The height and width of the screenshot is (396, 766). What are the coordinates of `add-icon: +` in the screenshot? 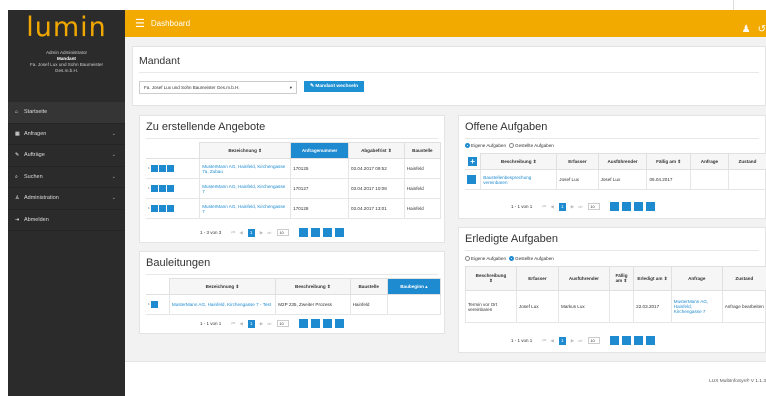 It's located at (473, 161).